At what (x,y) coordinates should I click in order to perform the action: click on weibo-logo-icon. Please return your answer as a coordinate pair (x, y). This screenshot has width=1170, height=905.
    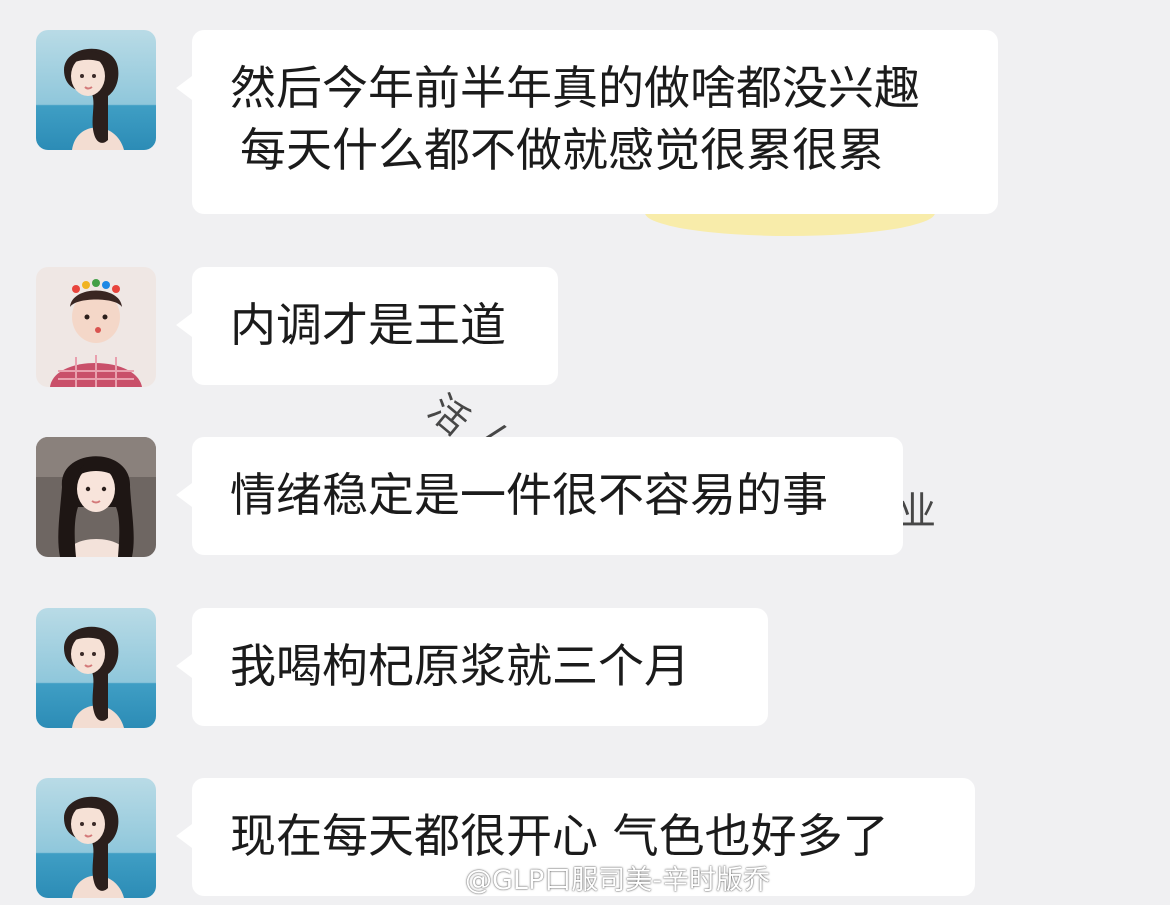
    Looking at the image, I should click on (441, 878).